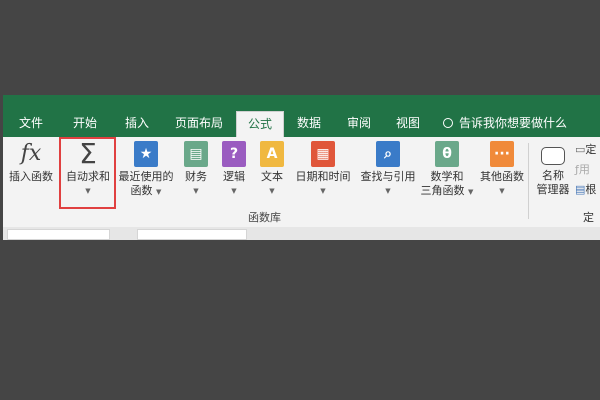 The height and width of the screenshot is (400, 600). I want to click on define-name-button: ▭定, so click(585, 149).